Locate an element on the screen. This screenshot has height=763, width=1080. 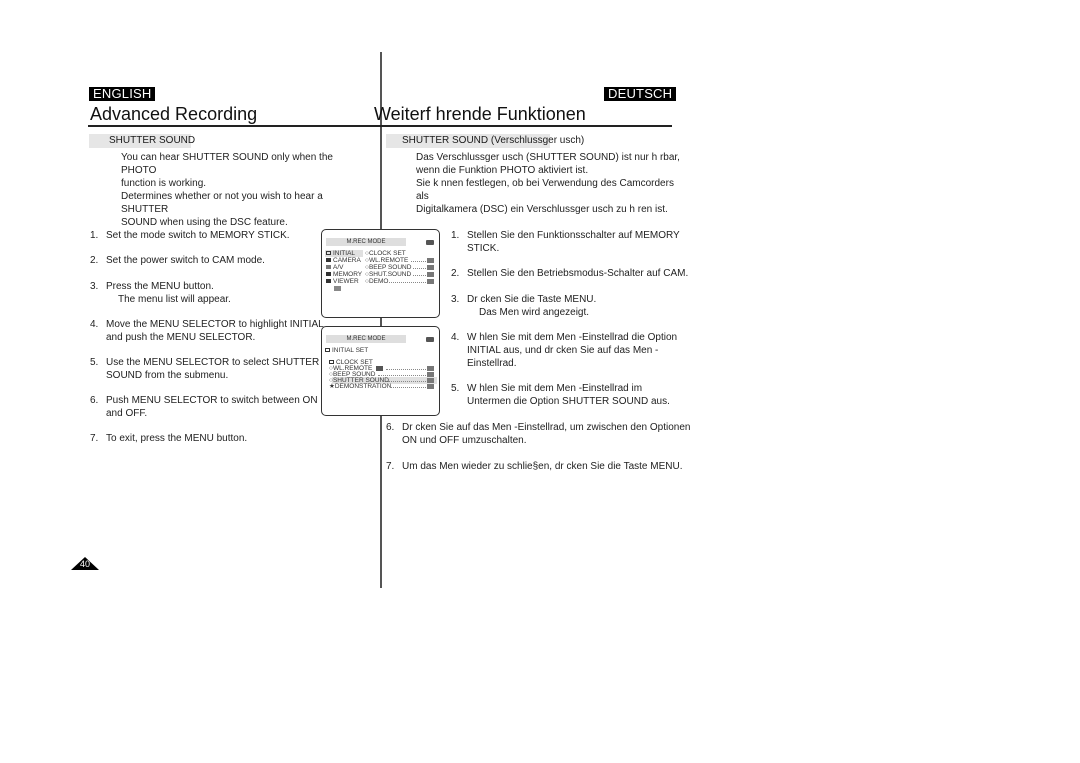
intro-line: wenn die Funktion PHOTO aktiviert ist. is located at coordinates (502, 170).